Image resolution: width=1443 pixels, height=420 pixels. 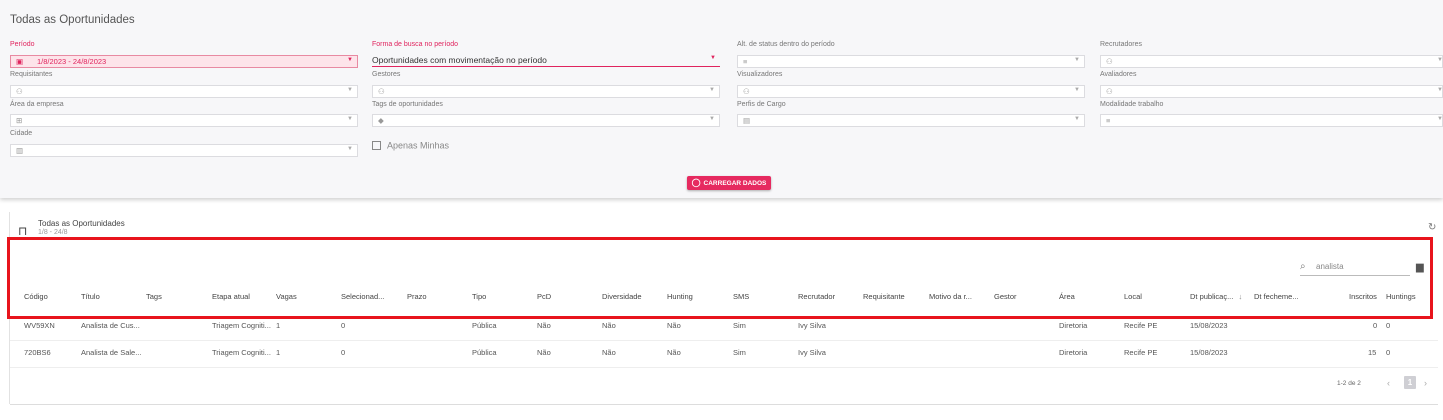 I want to click on checkbox-box, so click(x=376, y=146).